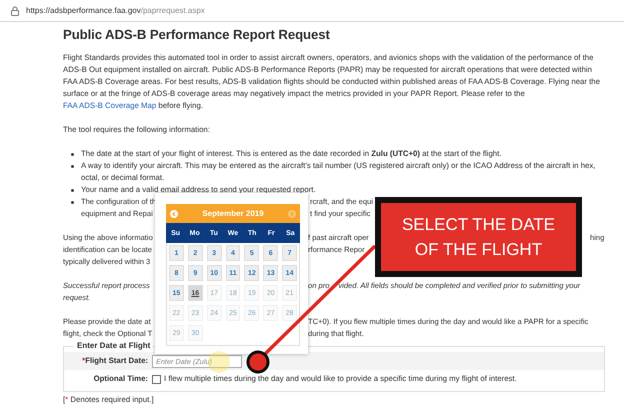 This screenshot has width=624, height=411. Describe the element at coordinates (114, 346) in the screenshot. I see `section-legend: Enter Date at Flight` at that location.